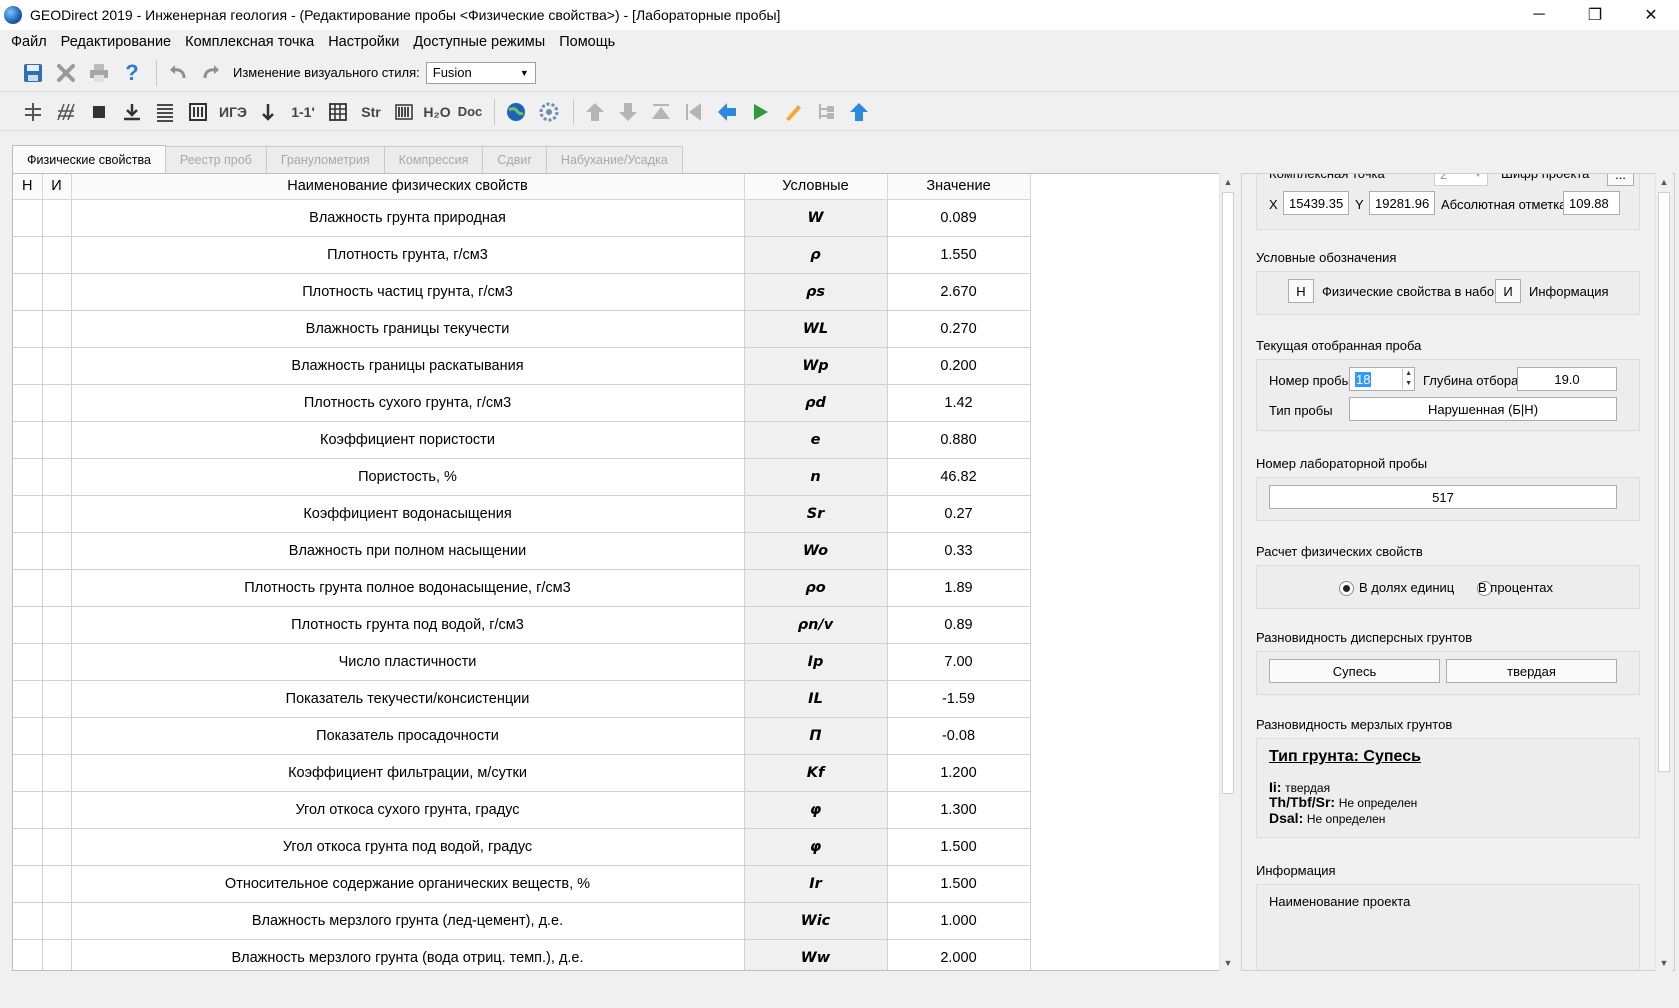 The width and height of the screenshot is (1679, 1008). I want to click on menu-help: Помощь, so click(587, 42).